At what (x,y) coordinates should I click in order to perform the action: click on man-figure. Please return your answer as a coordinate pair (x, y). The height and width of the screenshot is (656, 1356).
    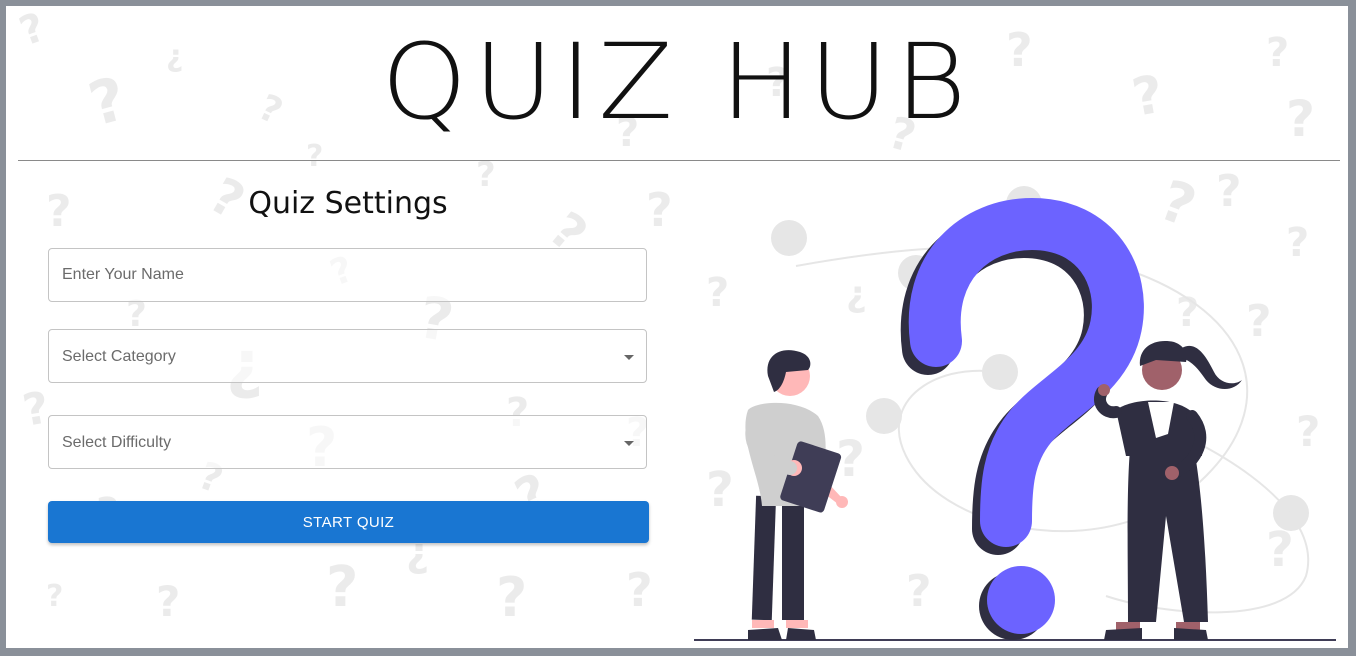
    Looking at the image, I should click on (796, 495).